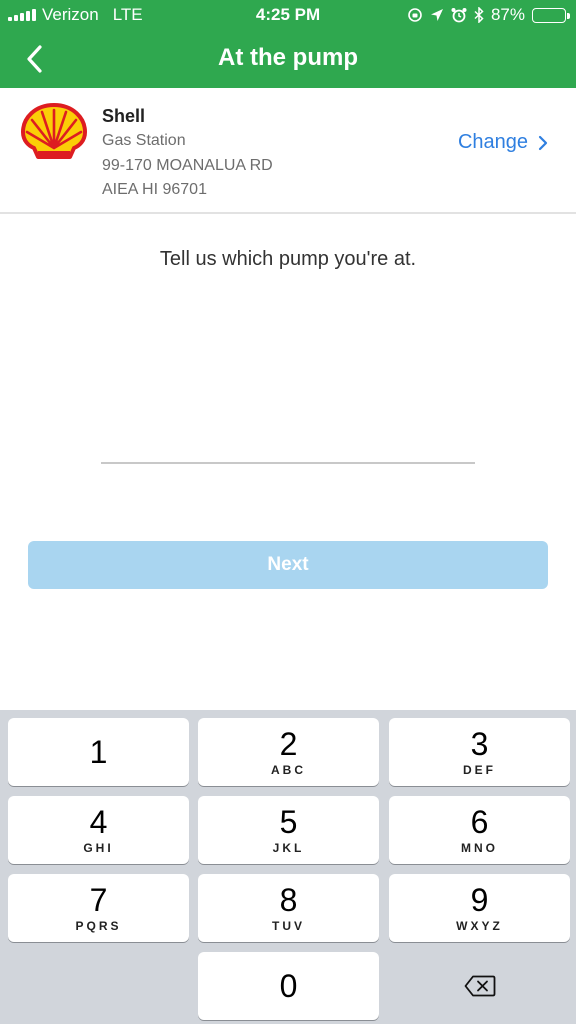 The width and height of the screenshot is (576, 1024). I want to click on nav-bar: At the pump, so click(288, 60).